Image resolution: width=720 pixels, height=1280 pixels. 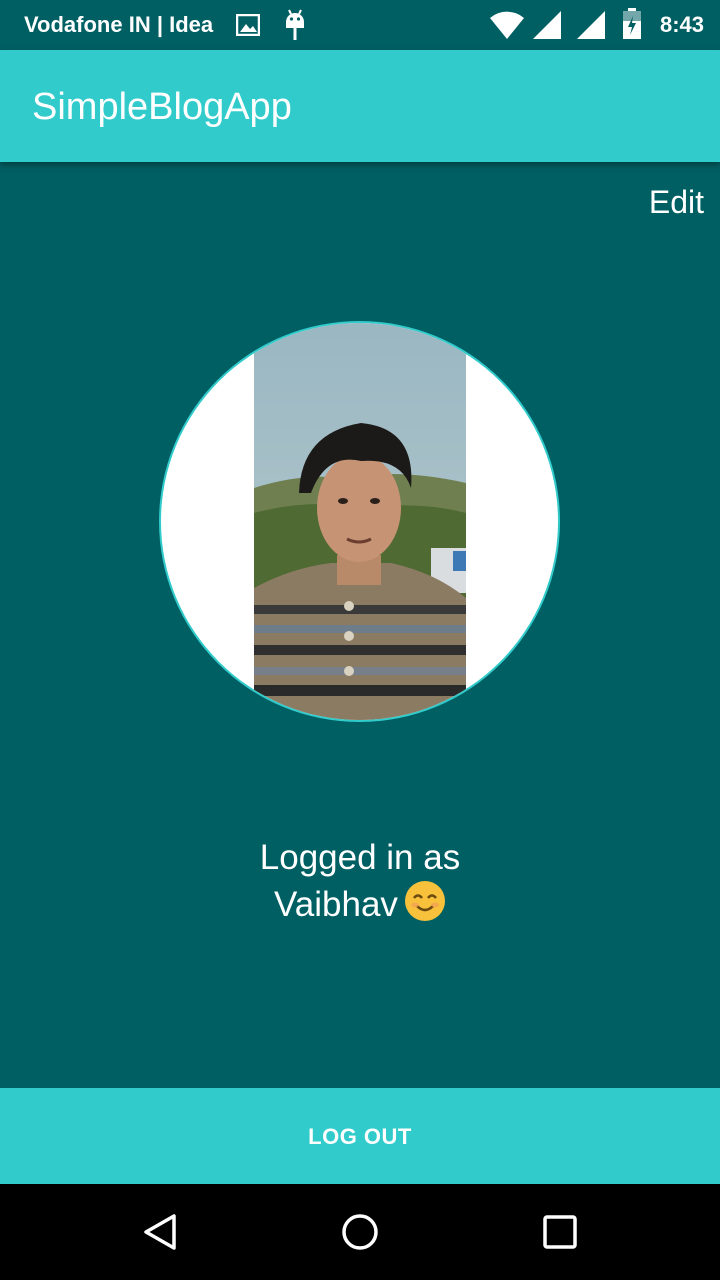 What do you see at coordinates (425, 901) in the screenshot?
I see `smiling-face-icon` at bounding box center [425, 901].